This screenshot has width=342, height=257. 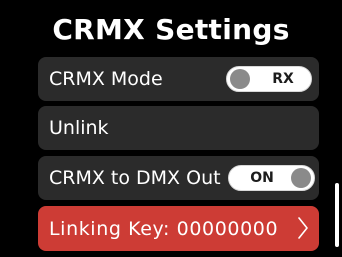 I want to click on crmx-mode-row: CRMX Mode RX, so click(x=178, y=79).